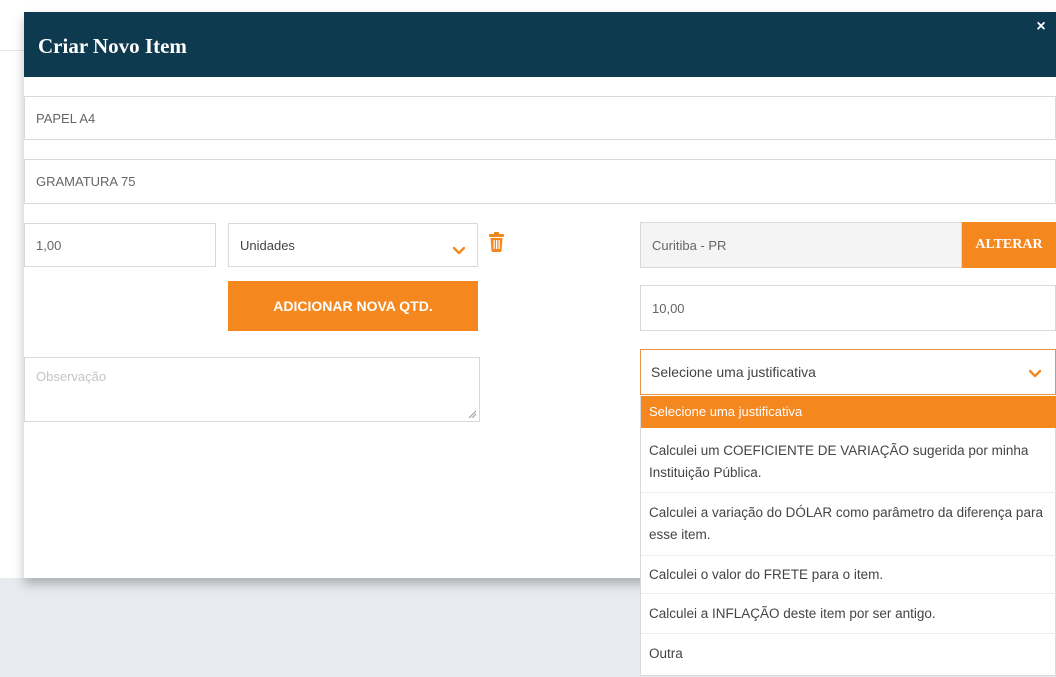  What do you see at coordinates (668, 308) in the screenshot?
I see `value-value: 10,00` at bounding box center [668, 308].